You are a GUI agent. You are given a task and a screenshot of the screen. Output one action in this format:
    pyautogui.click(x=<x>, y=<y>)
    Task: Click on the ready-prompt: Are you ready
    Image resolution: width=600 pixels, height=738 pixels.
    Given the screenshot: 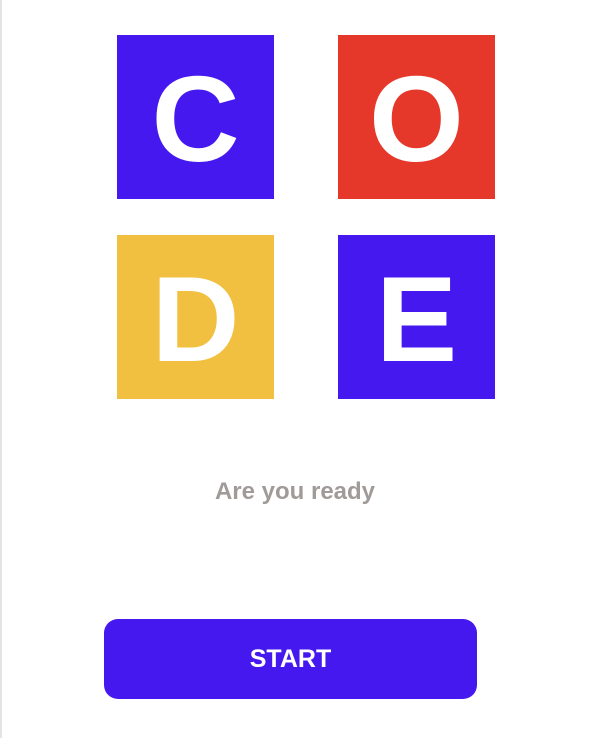 What is the action you would take?
    pyautogui.click(x=295, y=491)
    